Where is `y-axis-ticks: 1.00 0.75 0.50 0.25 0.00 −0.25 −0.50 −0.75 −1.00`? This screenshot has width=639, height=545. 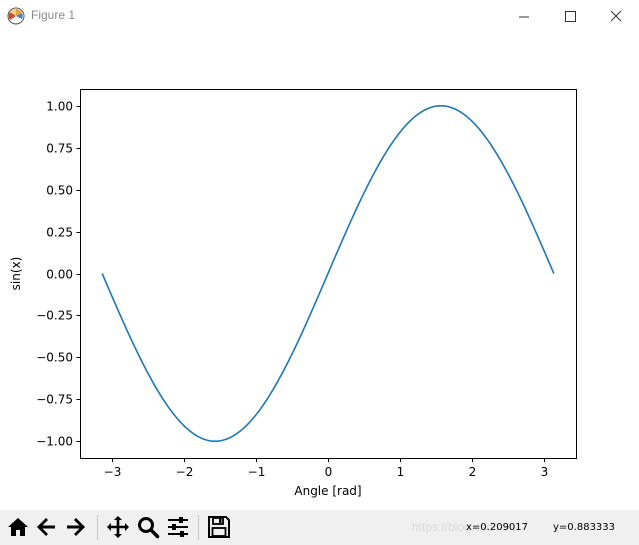 y-axis-ticks: 1.00 0.75 0.50 0.25 0.00 −0.25 −0.50 −0.75 −1.00 is located at coordinates (58, 274).